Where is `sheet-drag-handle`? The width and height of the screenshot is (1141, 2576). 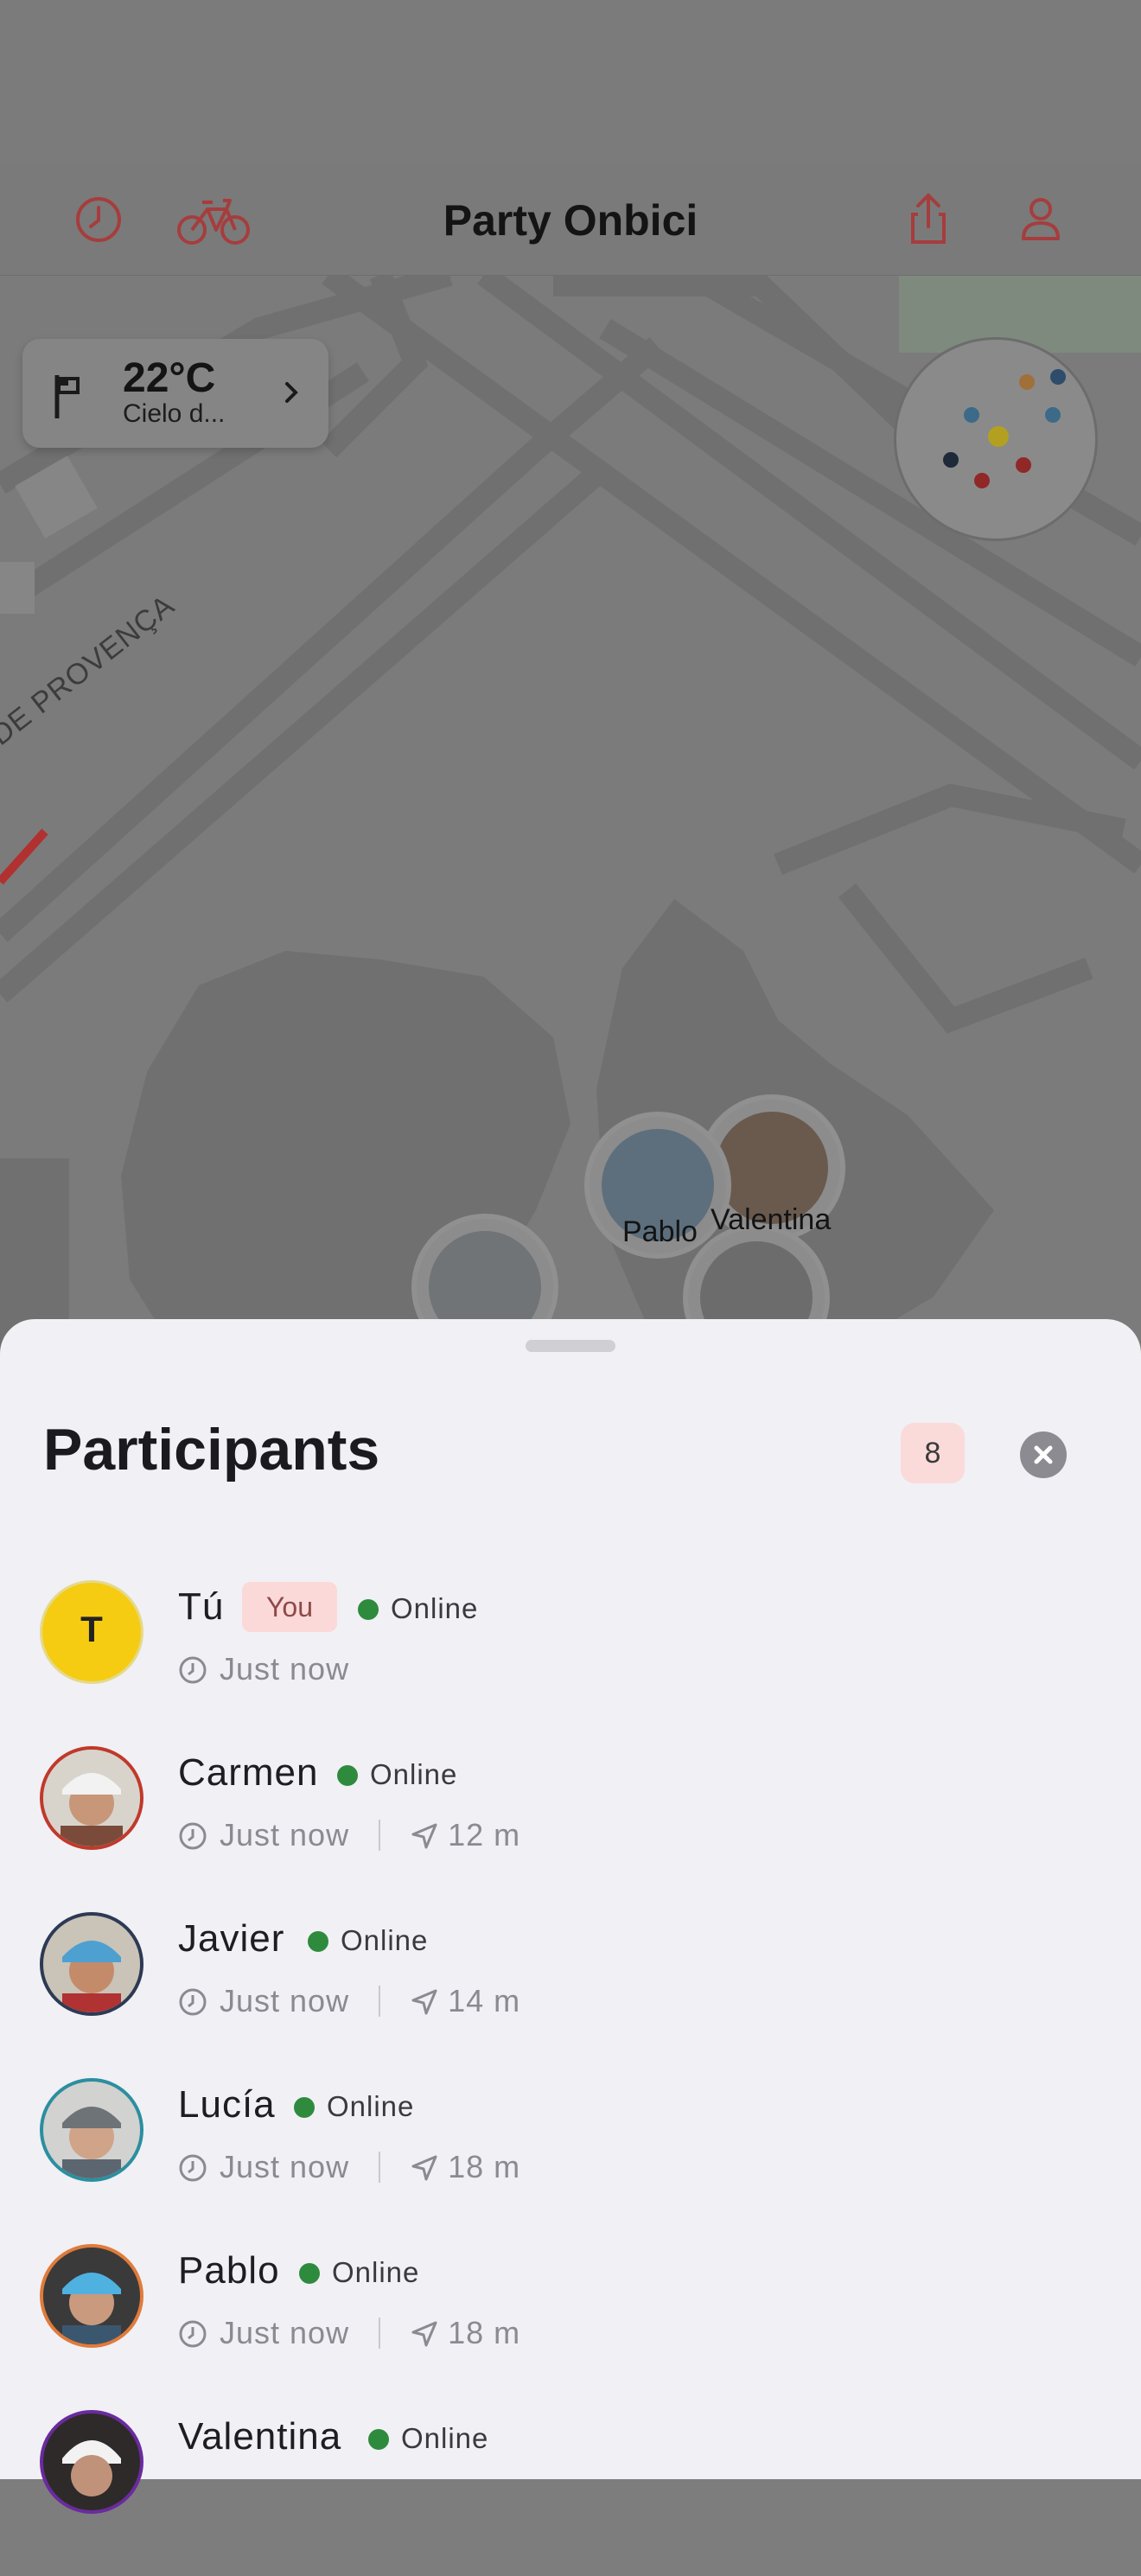
sheet-drag-handle is located at coordinates (570, 1346).